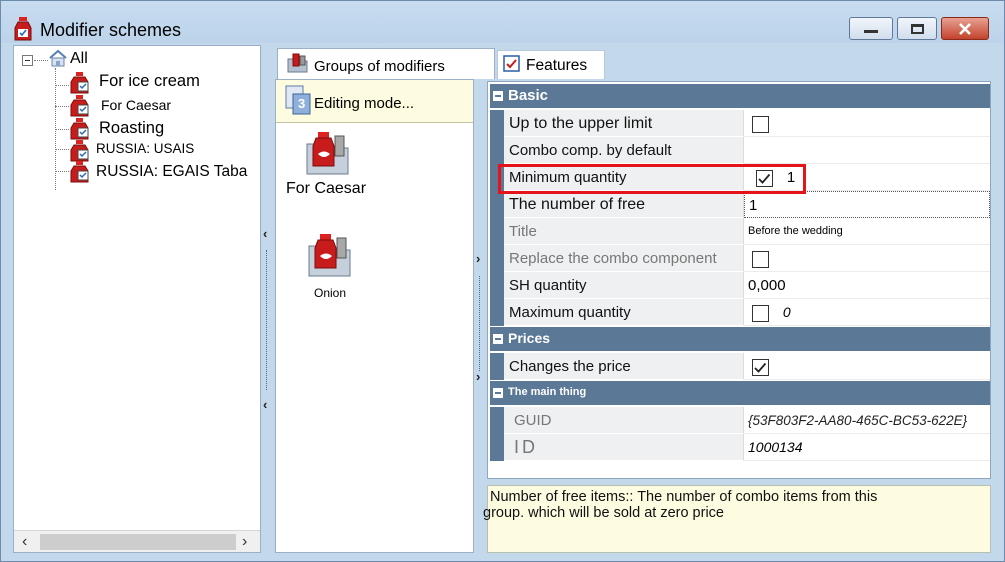  I want to click on group-item-onion: Onion, so click(339, 268).